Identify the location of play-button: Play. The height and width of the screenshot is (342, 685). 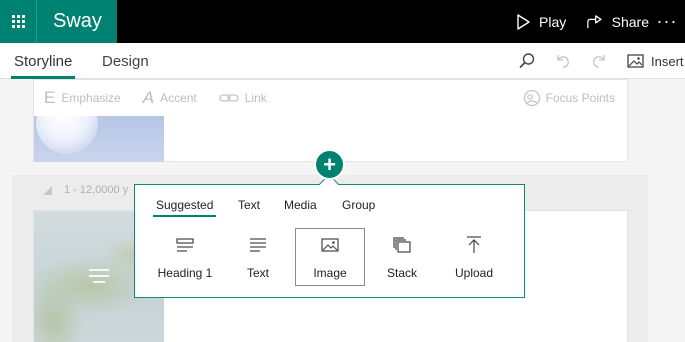
(538, 21).